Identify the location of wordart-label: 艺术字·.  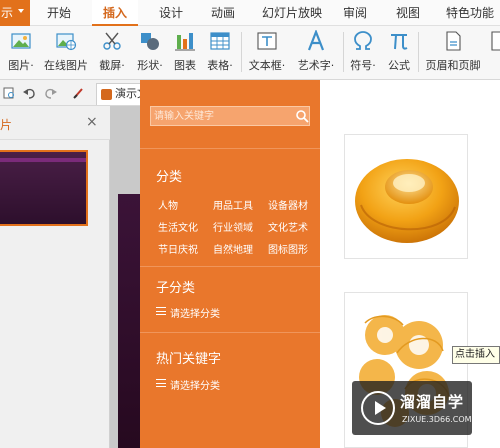
(316, 65).